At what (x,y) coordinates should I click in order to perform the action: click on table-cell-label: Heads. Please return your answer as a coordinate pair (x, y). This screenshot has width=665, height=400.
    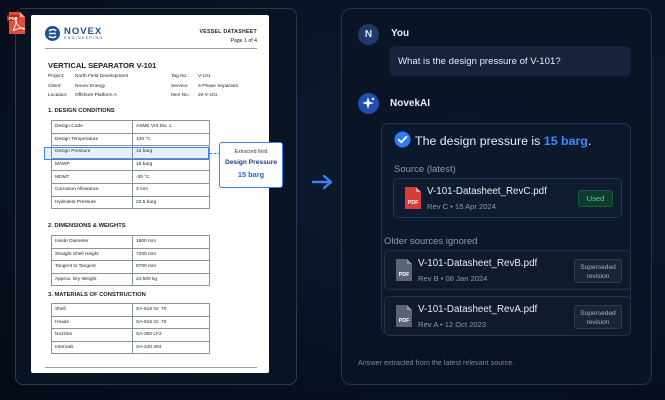
    Looking at the image, I should click on (92, 322).